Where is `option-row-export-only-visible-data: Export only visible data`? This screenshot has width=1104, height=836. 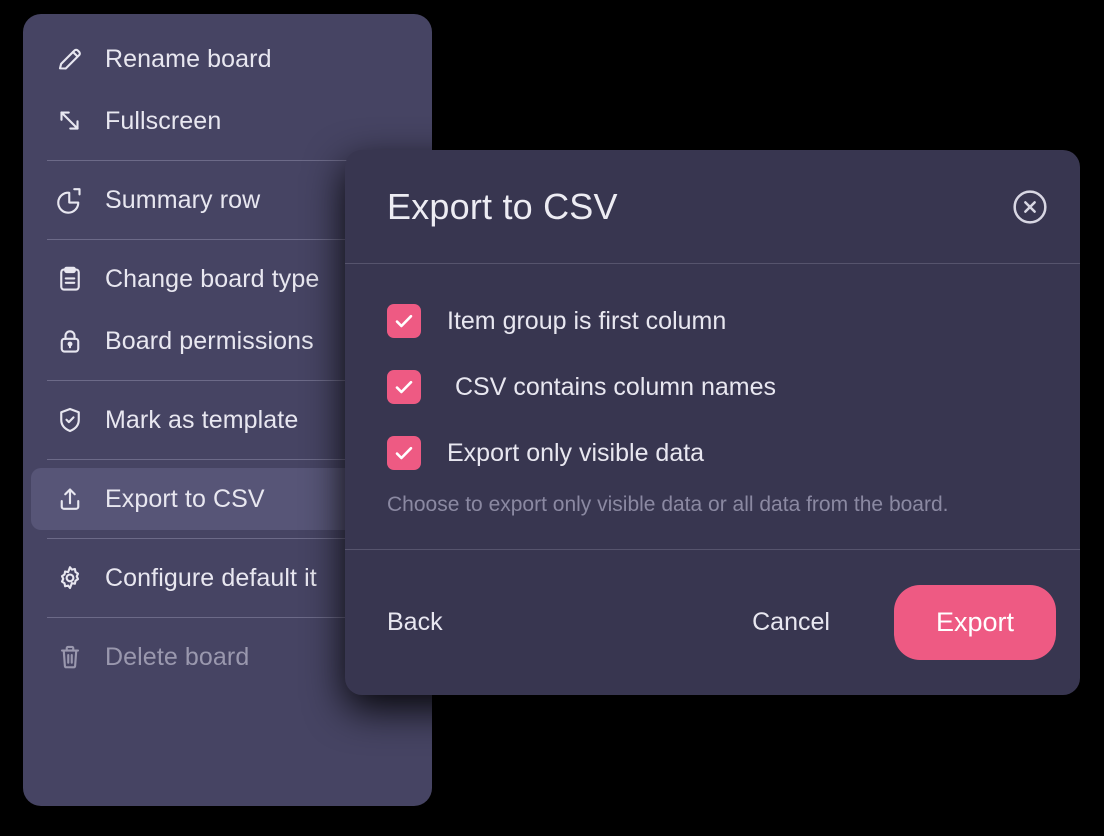 option-row-export-only-visible-data: Export only visible data is located at coordinates (712, 453).